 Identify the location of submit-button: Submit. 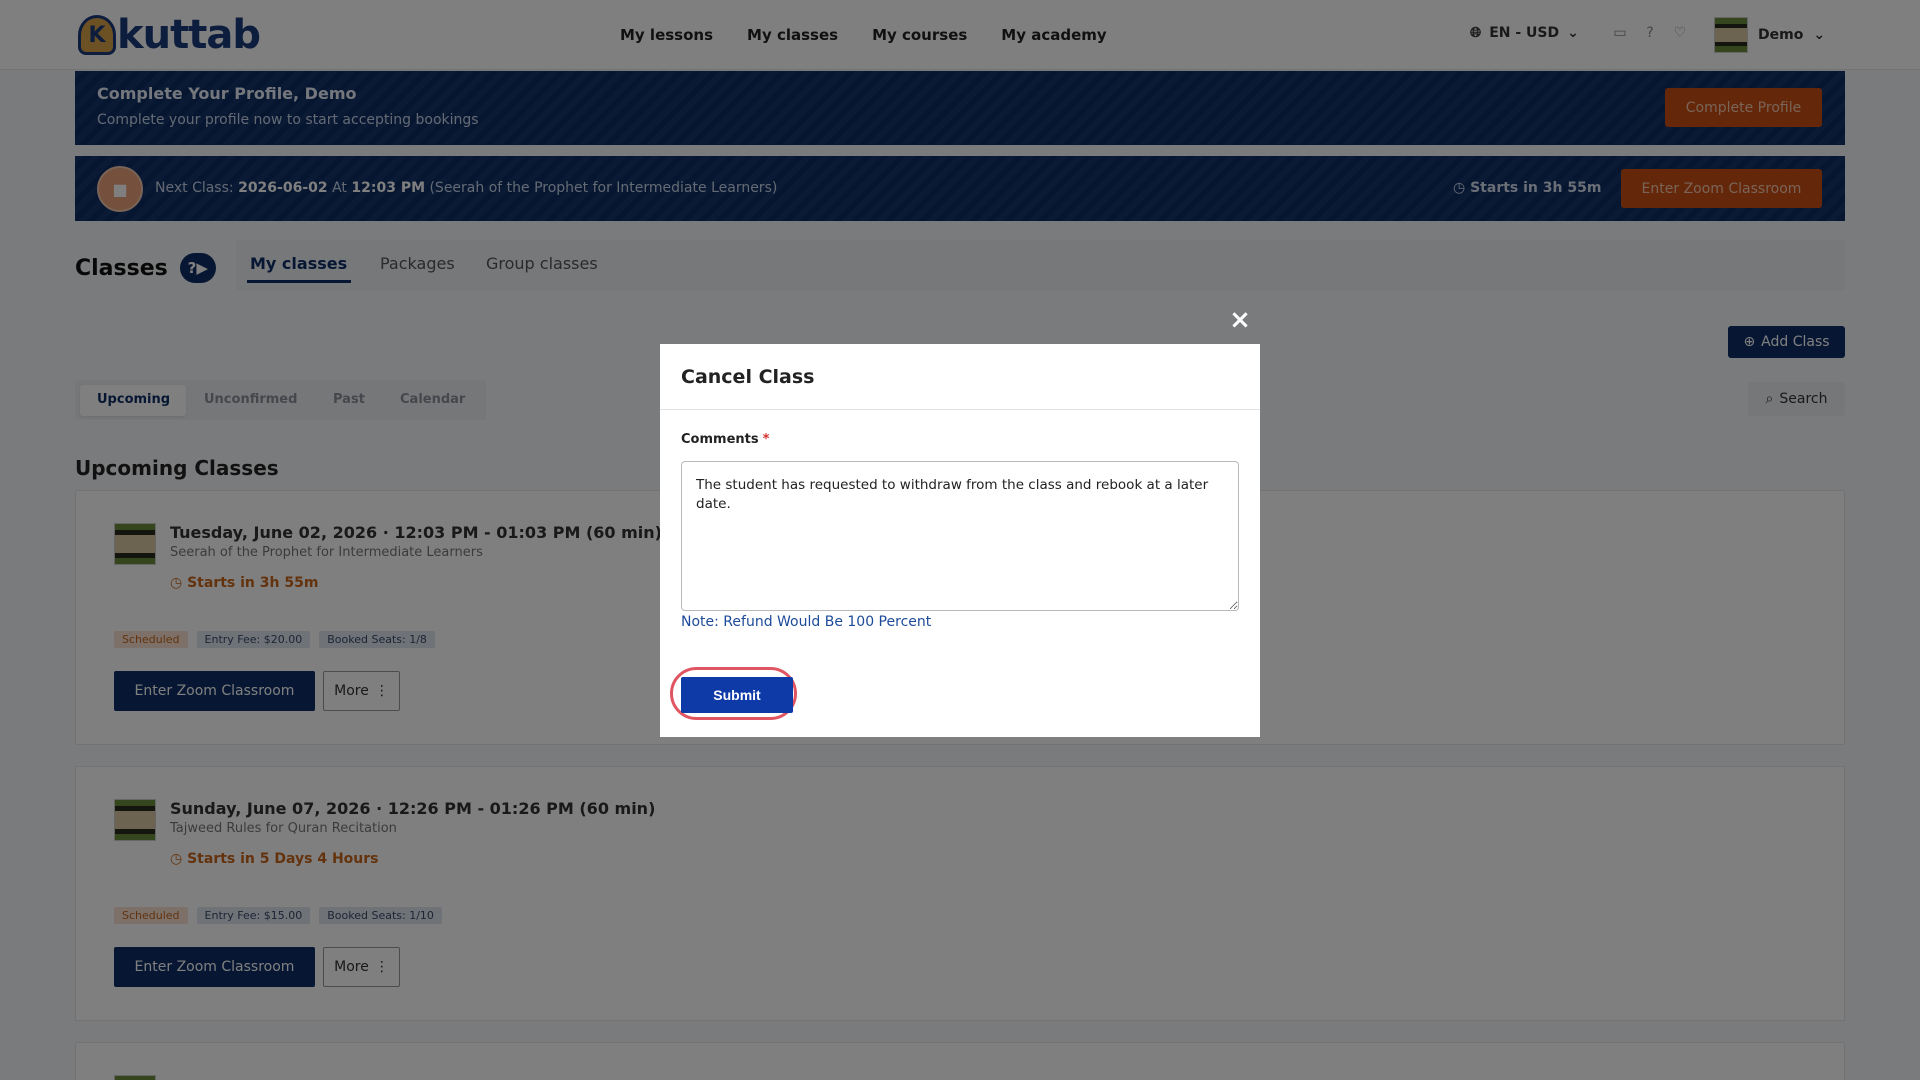
(737, 695).